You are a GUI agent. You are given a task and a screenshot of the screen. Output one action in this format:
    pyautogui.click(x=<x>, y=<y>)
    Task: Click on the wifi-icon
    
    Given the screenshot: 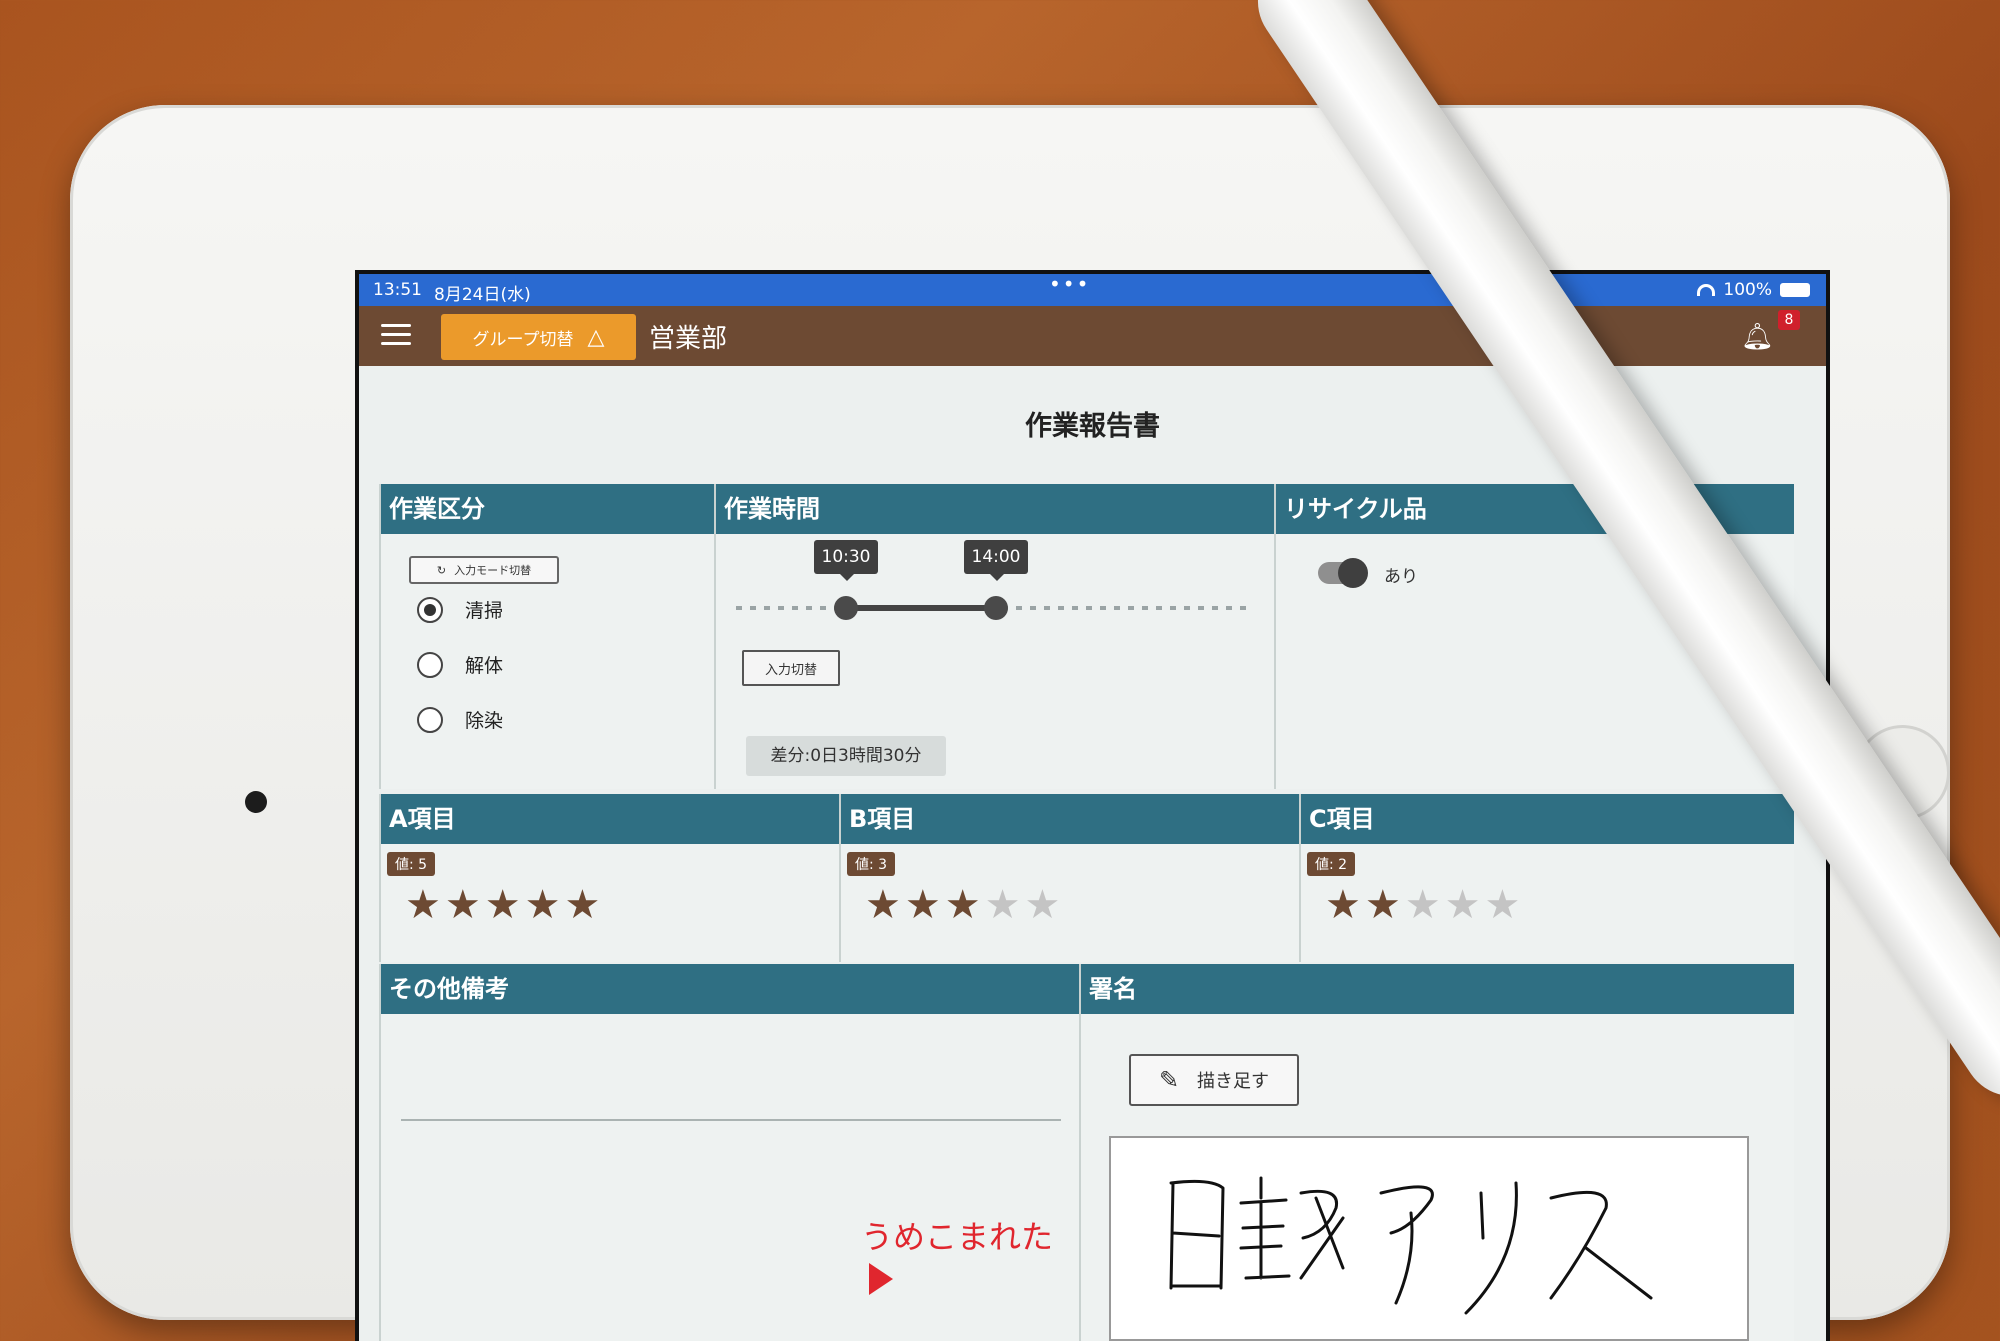 What is the action you would take?
    pyautogui.click(x=1706, y=290)
    